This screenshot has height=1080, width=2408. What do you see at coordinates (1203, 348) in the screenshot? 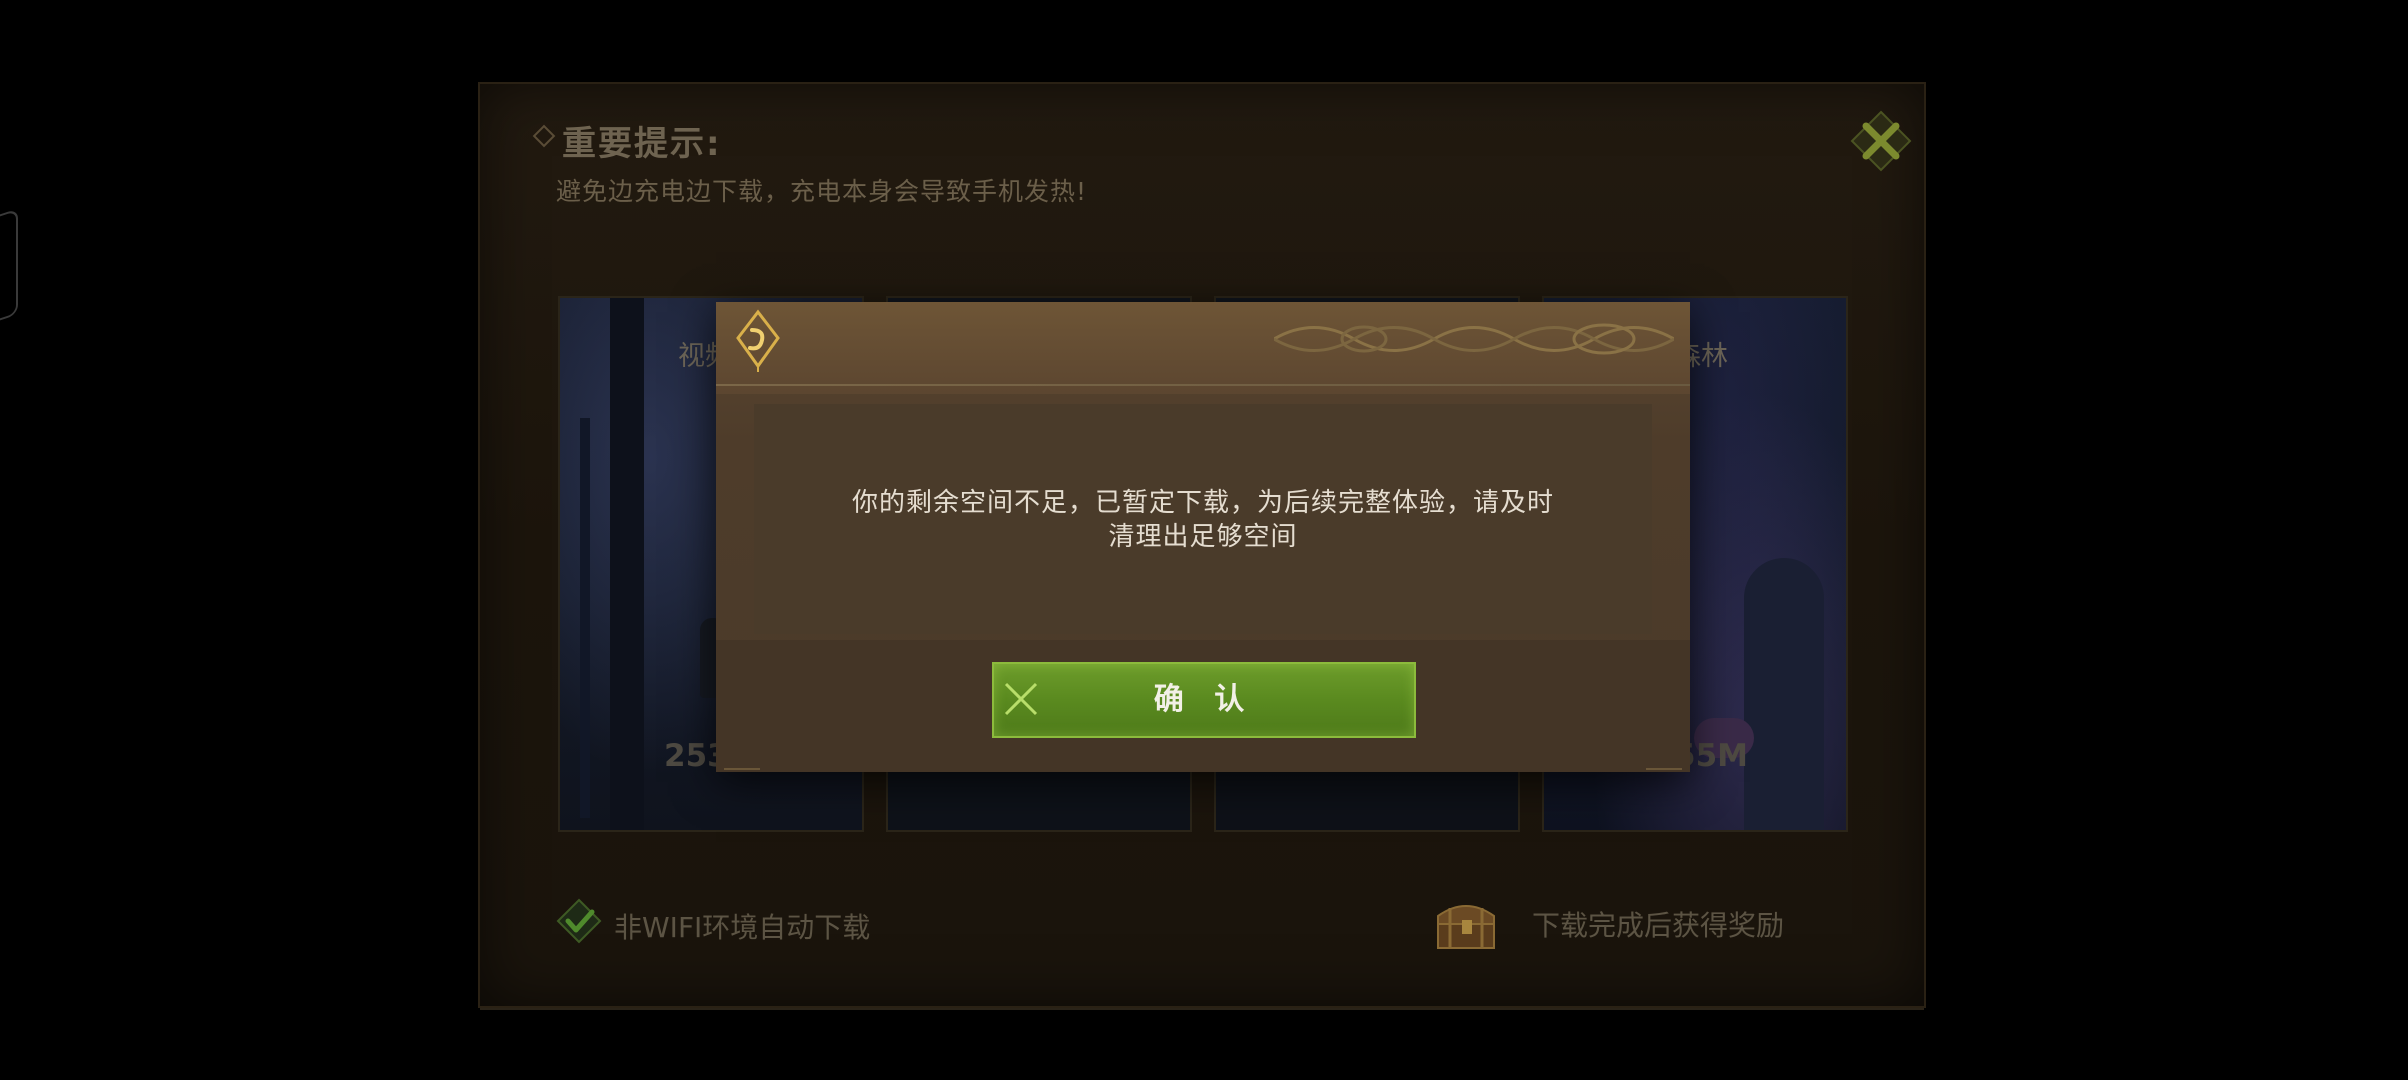
I see `dialog-header` at bounding box center [1203, 348].